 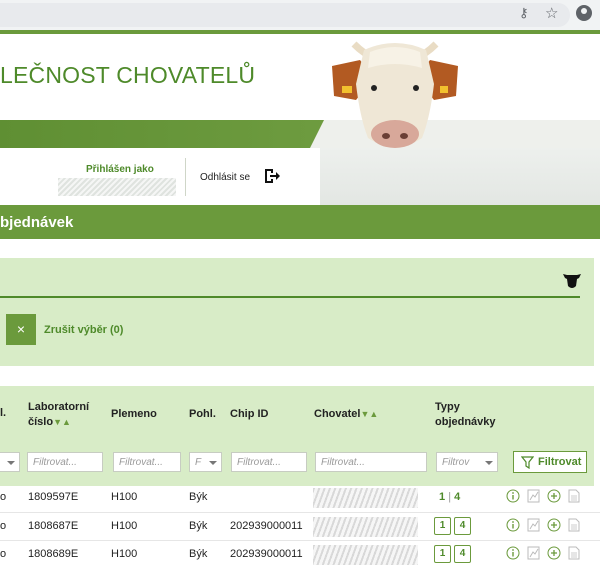 What do you see at coordinates (37, 222) in the screenshot?
I see `page-title: bjednávek` at bounding box center [37, 222].